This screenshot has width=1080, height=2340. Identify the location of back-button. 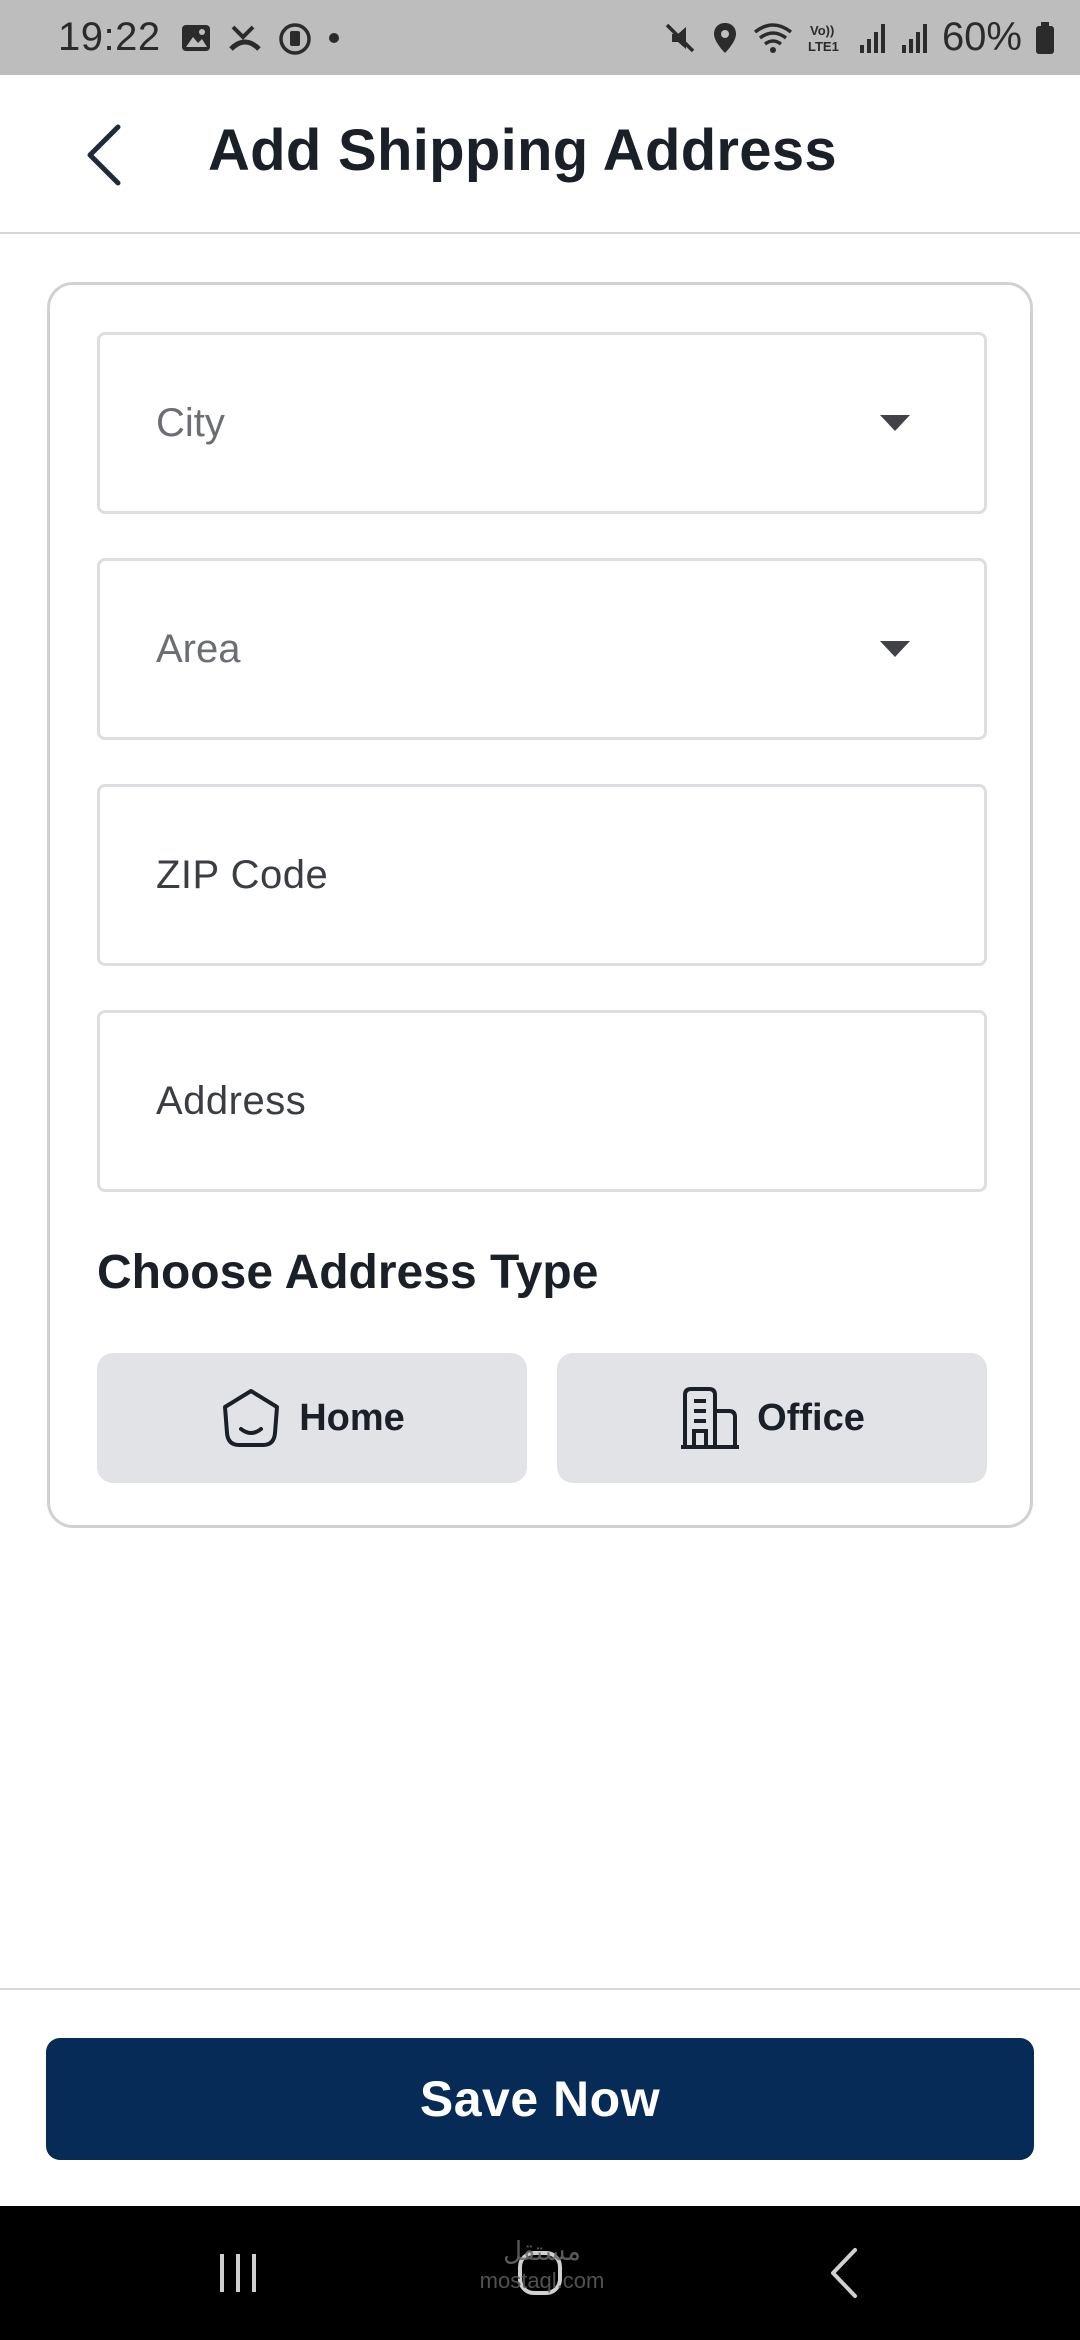
(104, 155).